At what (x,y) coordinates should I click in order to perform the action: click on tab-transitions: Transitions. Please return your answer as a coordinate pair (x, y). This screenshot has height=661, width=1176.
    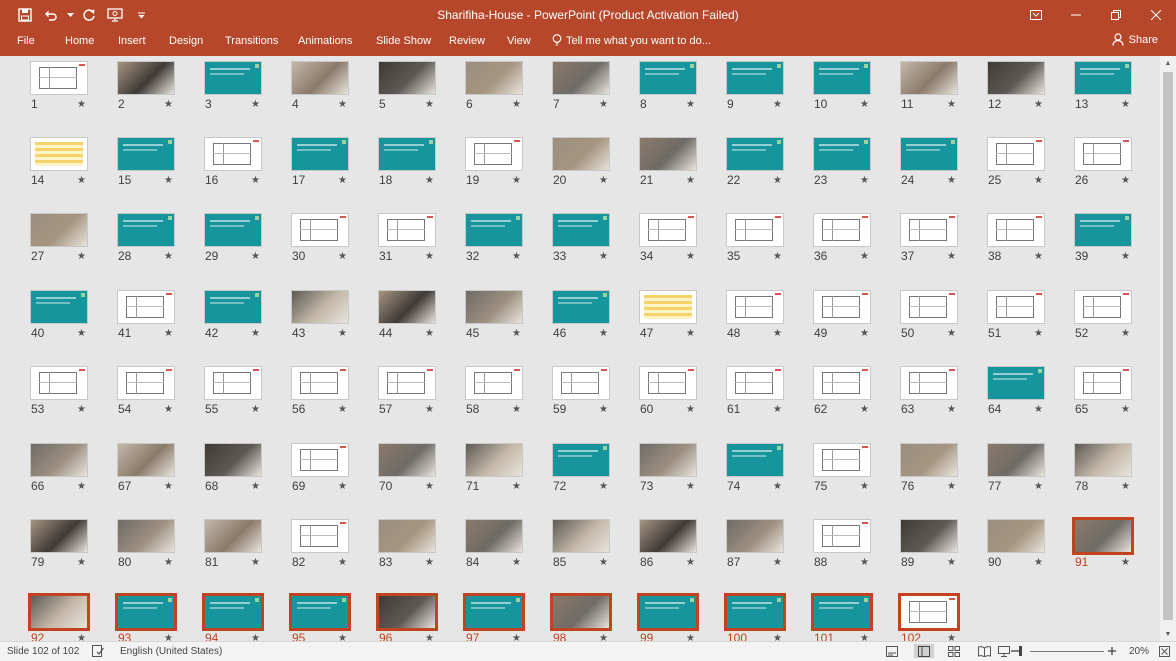
    Looking at the image, I should click on (251, 41).